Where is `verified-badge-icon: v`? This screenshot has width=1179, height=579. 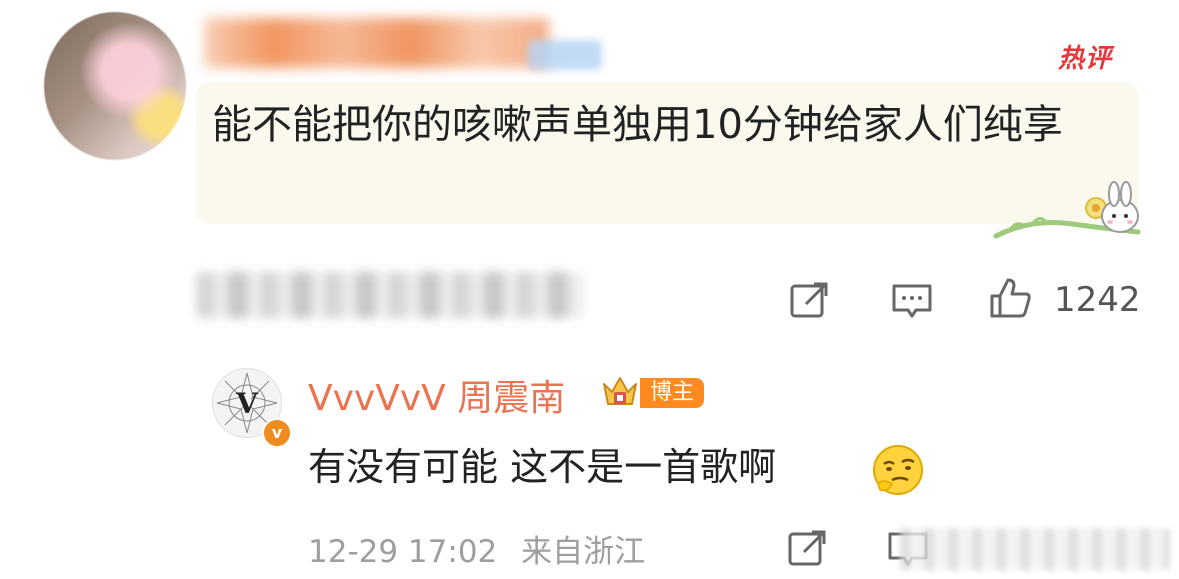
verified-badge-icon: v is located at coordinates (277, 433).